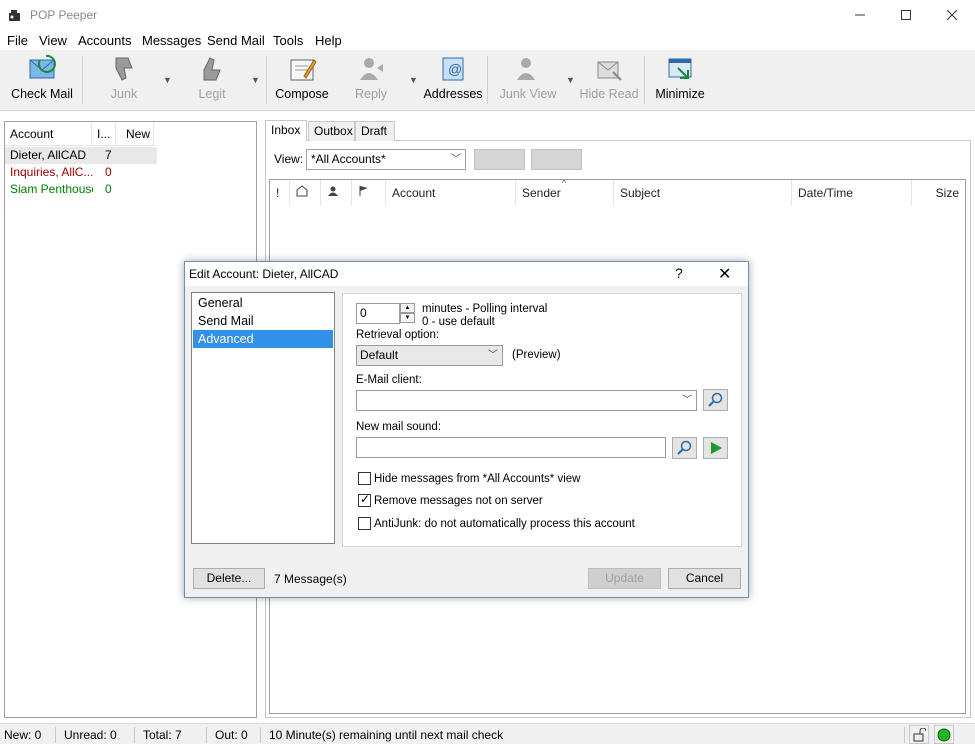 The image size is (975, 744). Describe the element at coordinates (263, 418) in the screenshot. I see `settings-nav: General Send Mail Advanced` at that location.